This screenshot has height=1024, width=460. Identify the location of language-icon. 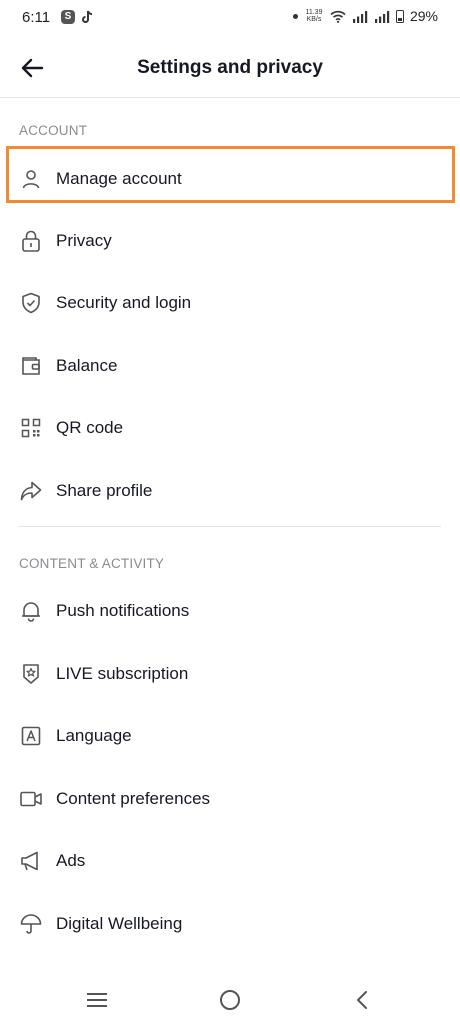
(31, 736).